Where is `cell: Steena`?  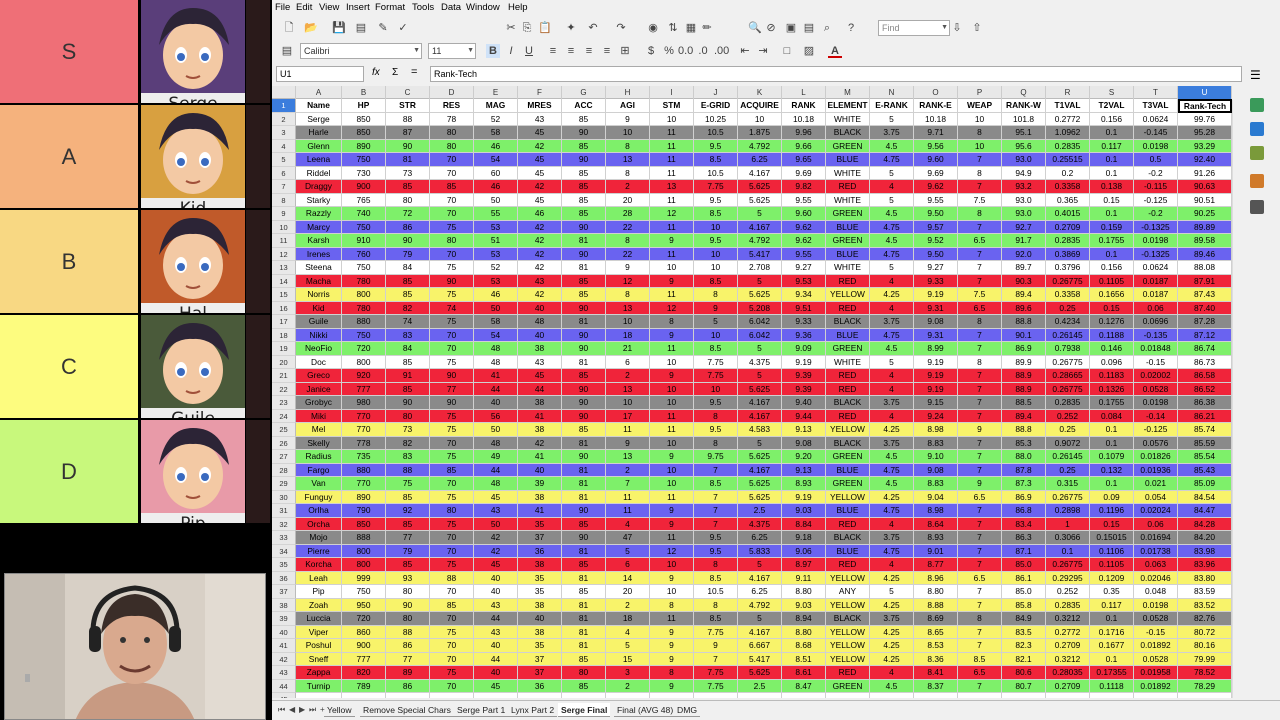
cell: Steena is located at coordinates (319, 268).